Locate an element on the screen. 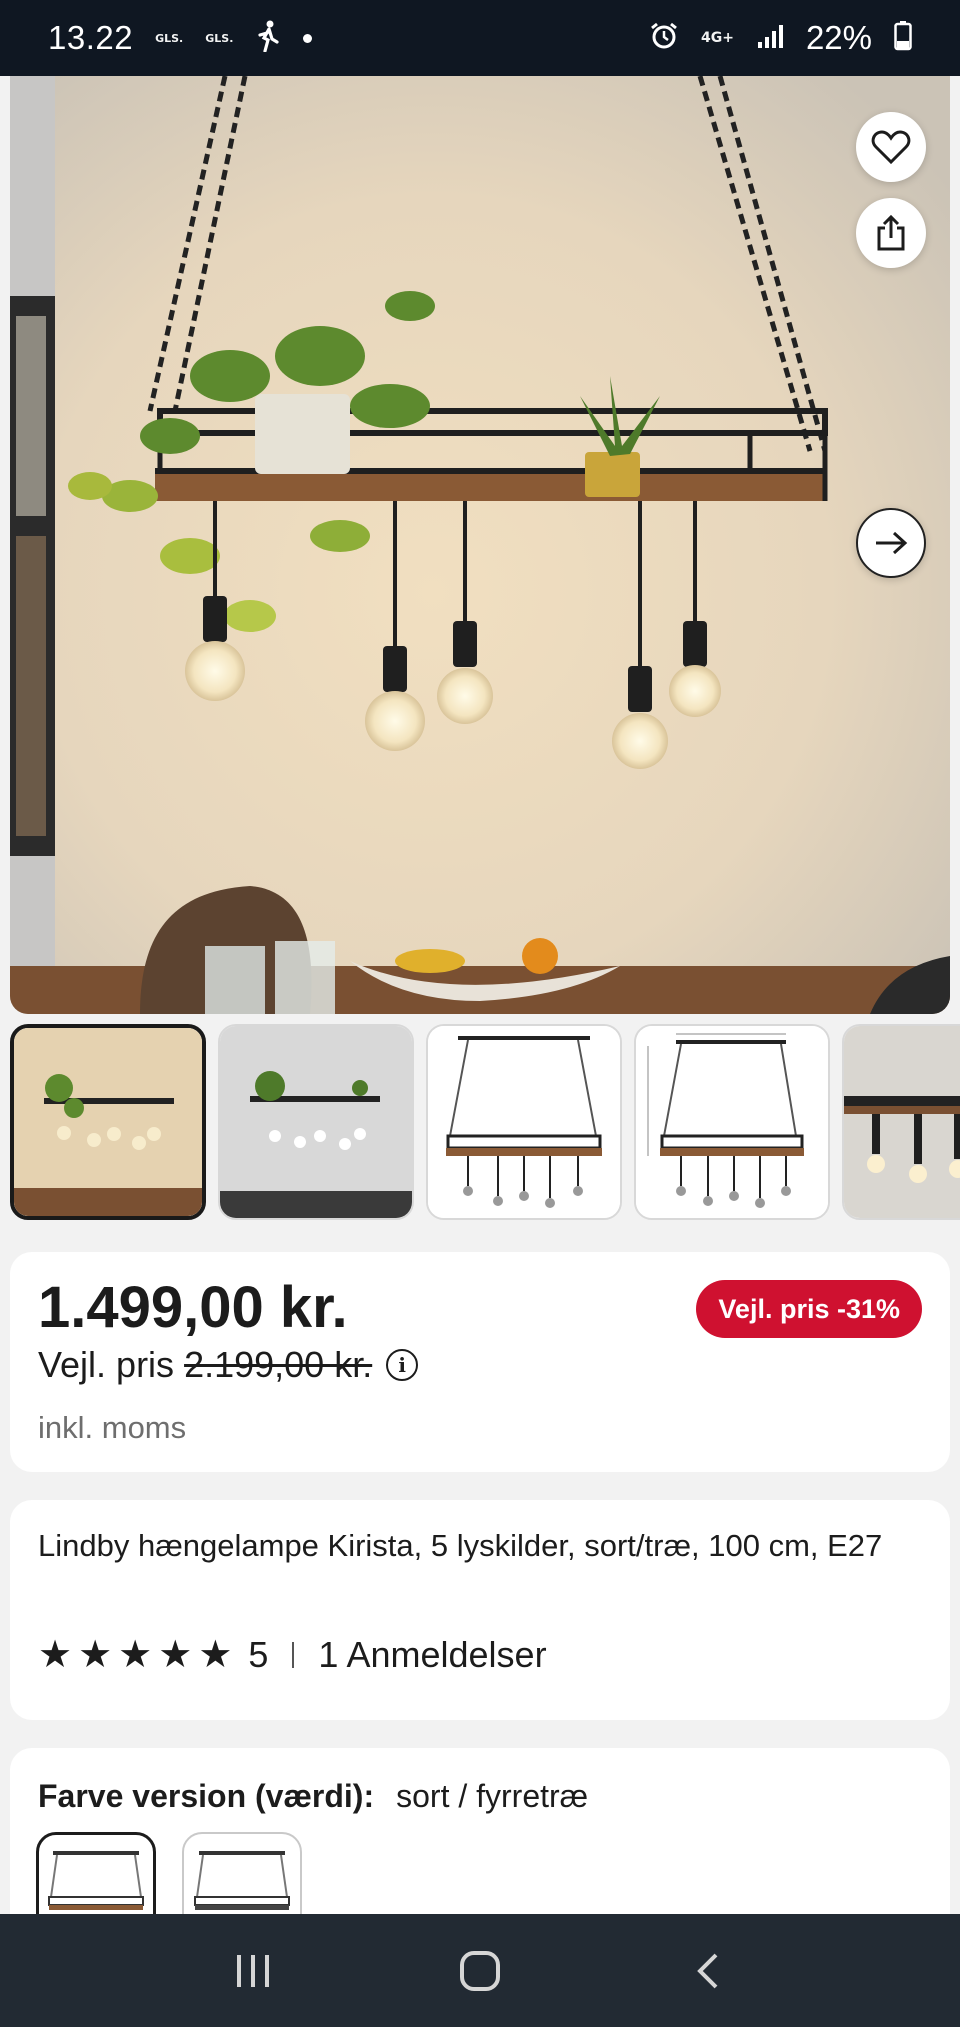 The width and height of the screenshot is (960, 2027). rating-row: ★ ★ ★ ★ ★ 5 1 Anmeldelser is located at coordinates (292, 1655).